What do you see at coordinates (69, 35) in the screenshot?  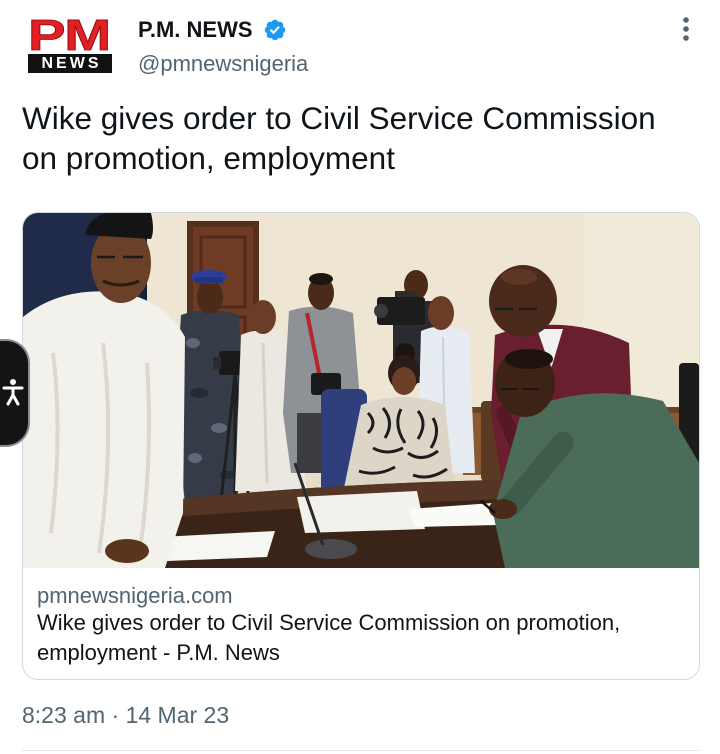 I see `logo-pm-text: PM` at bounding box center [69, 35].